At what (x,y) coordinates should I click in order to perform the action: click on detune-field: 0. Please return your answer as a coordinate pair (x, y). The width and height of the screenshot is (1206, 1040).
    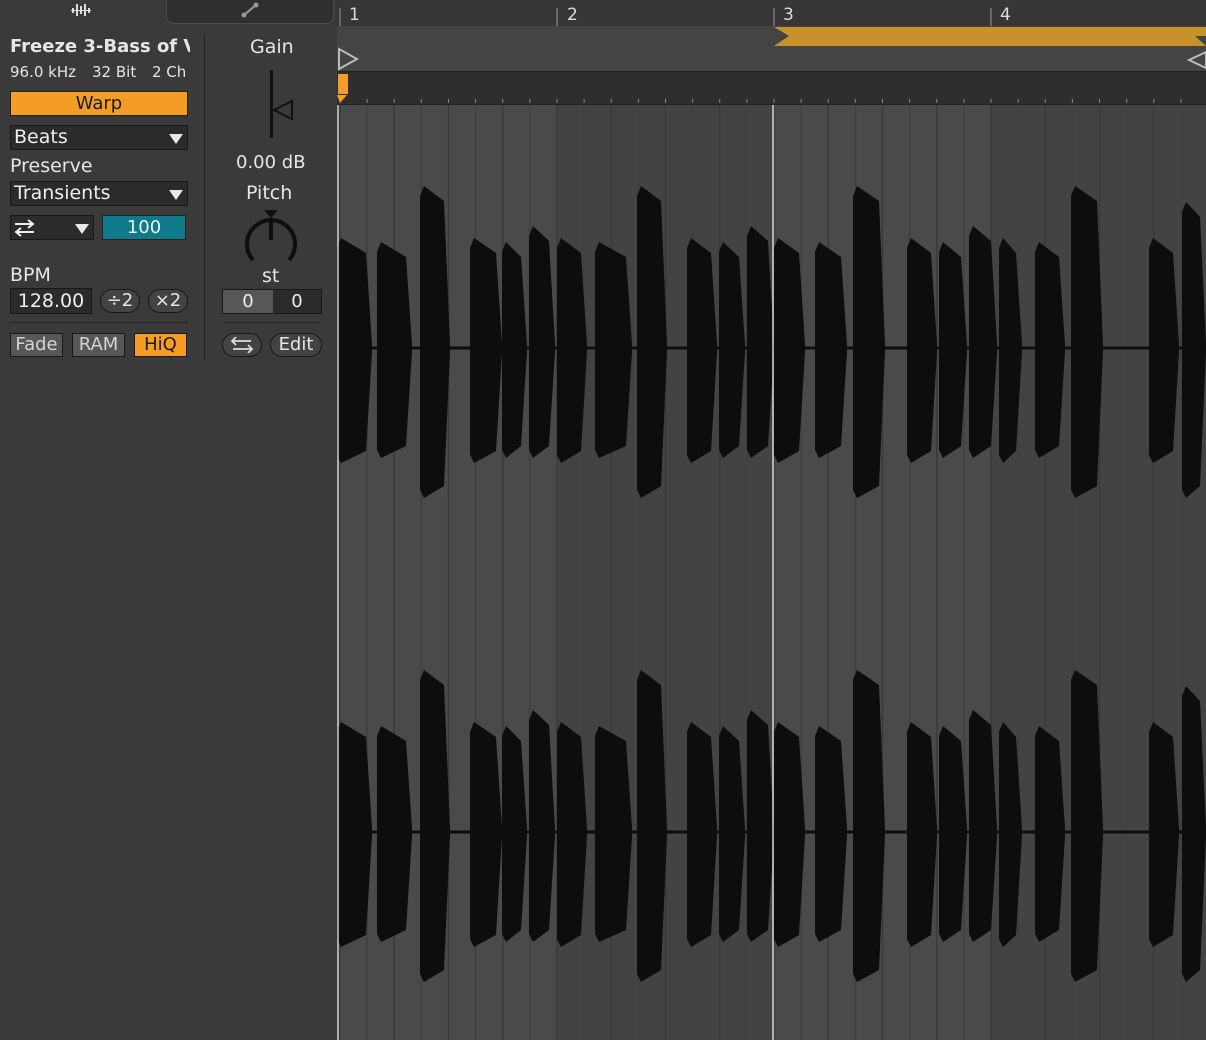
    Looking at the image, I should click on (297, 301).